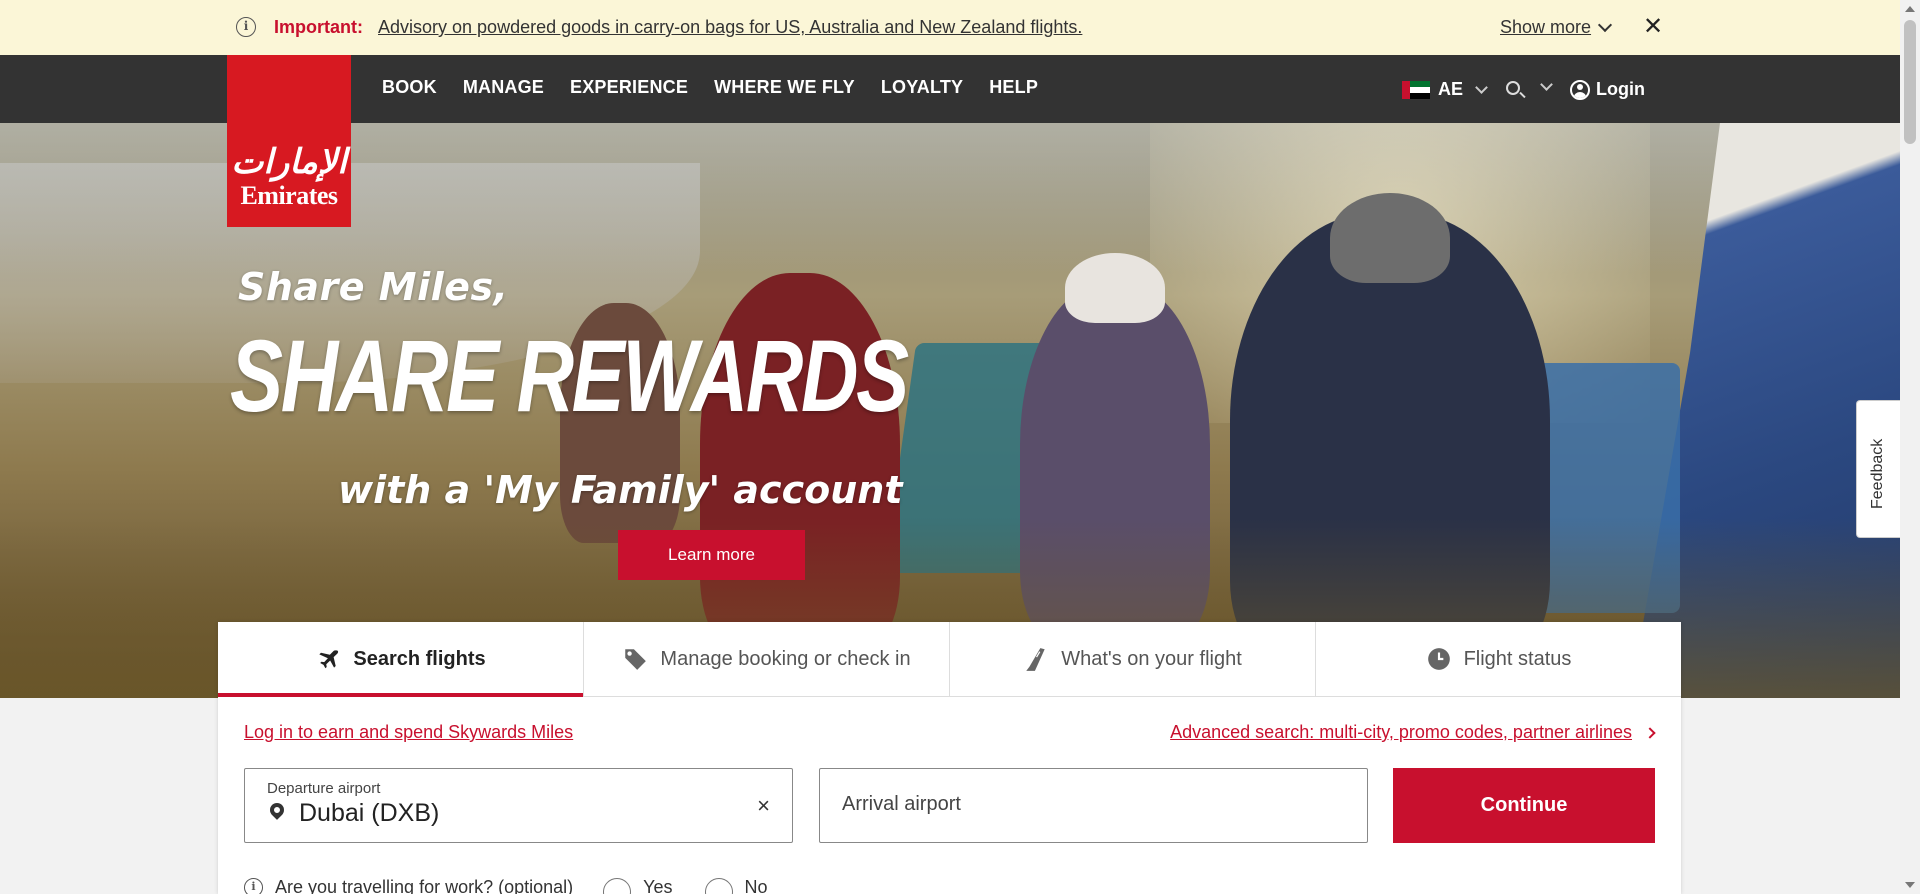 Image resolution: width=1920 pixels, height=894 pixels. What do you see at coordinates (503, 87) in the screenshot?
I see `nav-item-manage: MANAGE` at bounding box center [503, 87].